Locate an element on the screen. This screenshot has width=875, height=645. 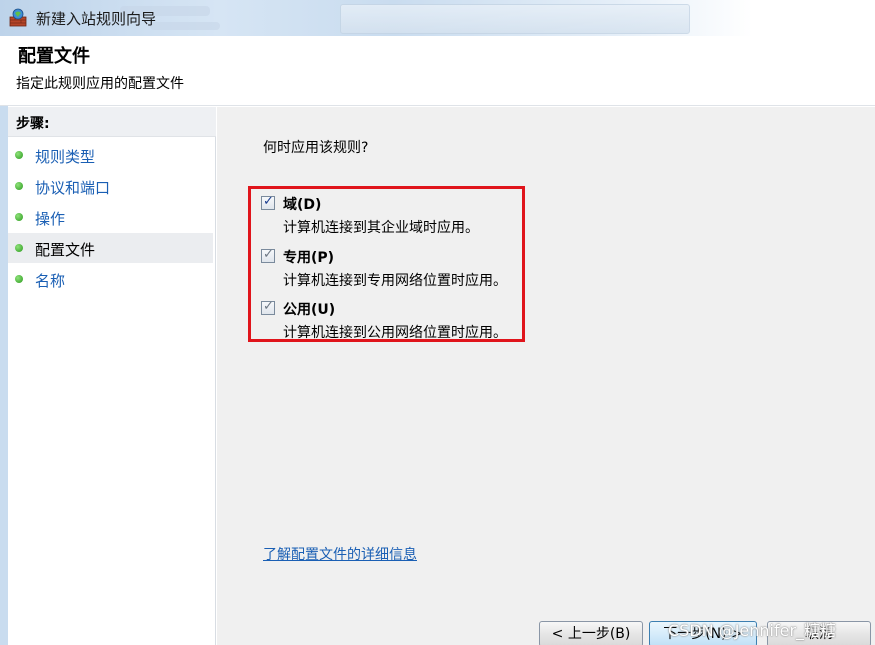
step-label: 操作 is located at coordinates (50, 219).